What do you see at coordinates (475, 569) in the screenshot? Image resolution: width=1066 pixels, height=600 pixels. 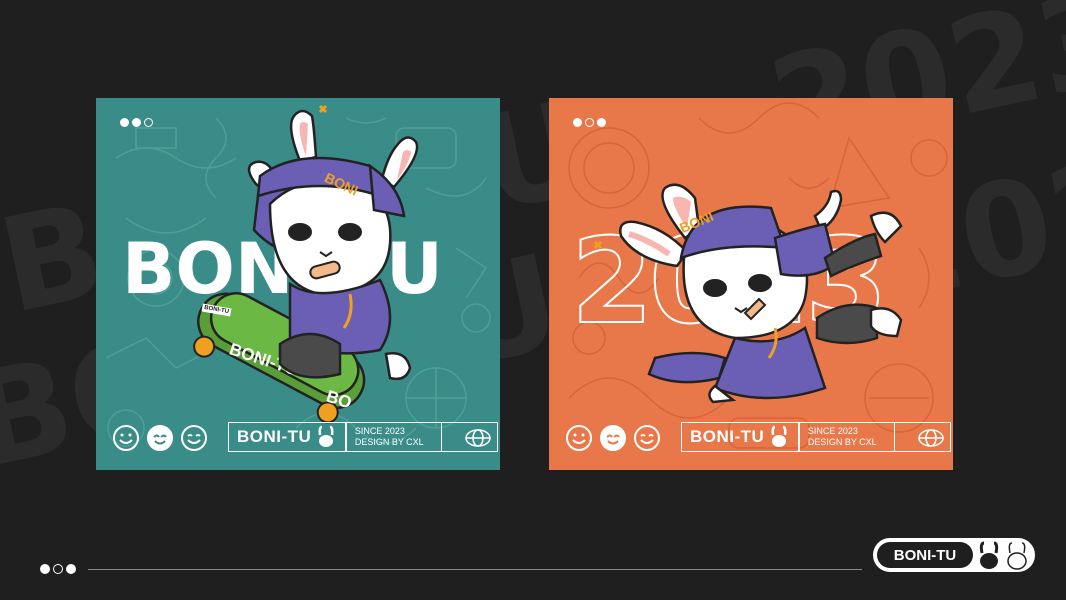 I see `footer-divider-line` at bounding box center [475, 569].